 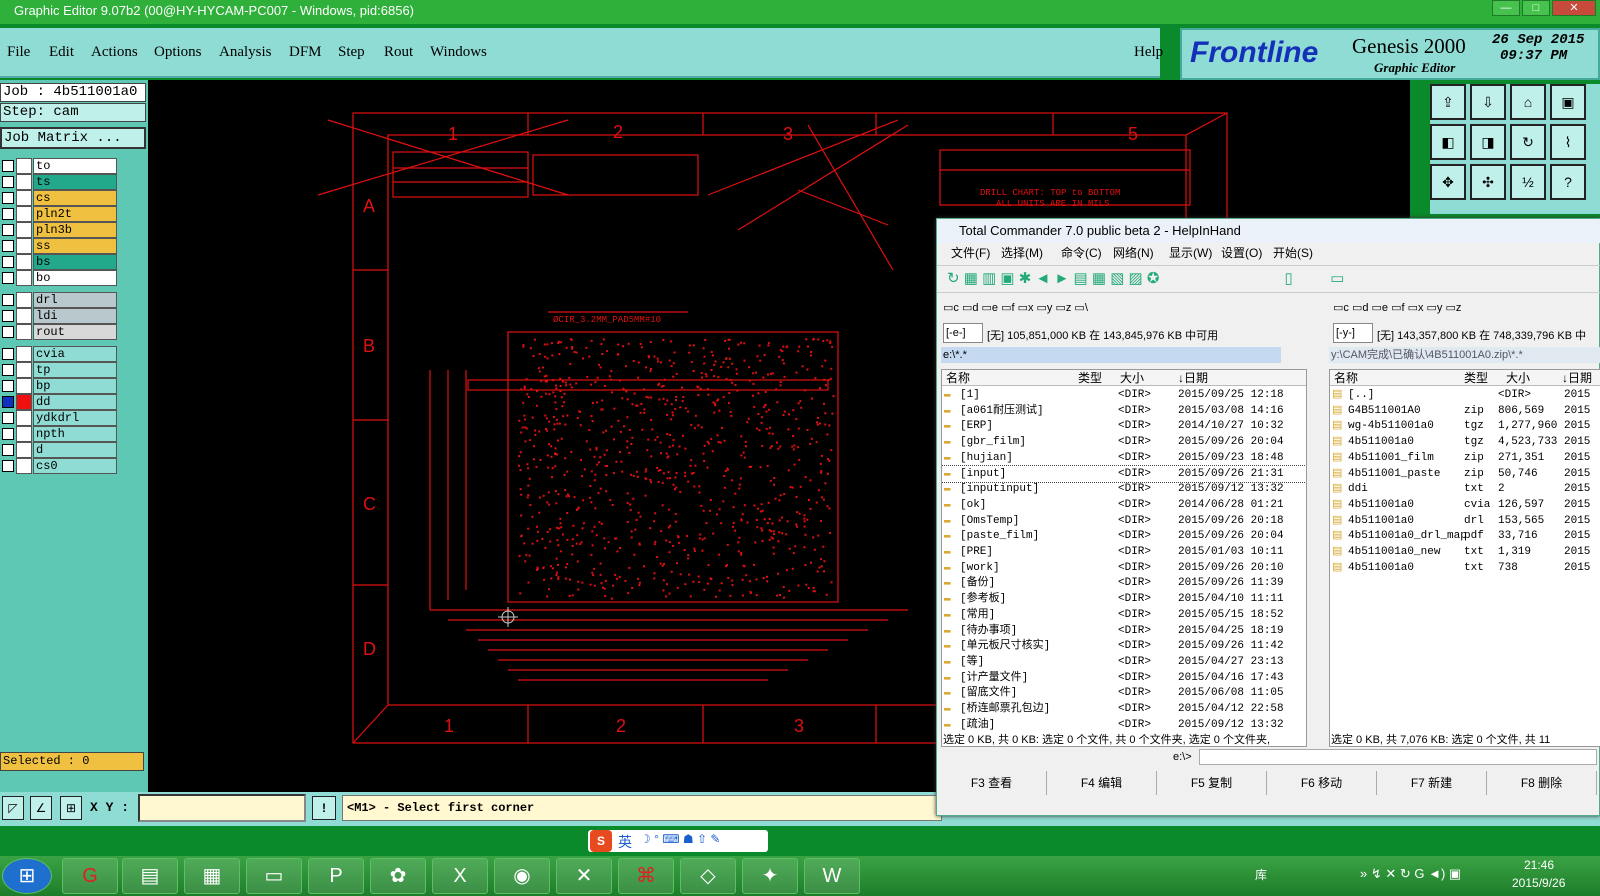 What do you see at coordinates (1465, 489) in the screenshot?
I see `right-file-row: ▤ ddi txt 2 2015` at bounding box center [1465, 489].